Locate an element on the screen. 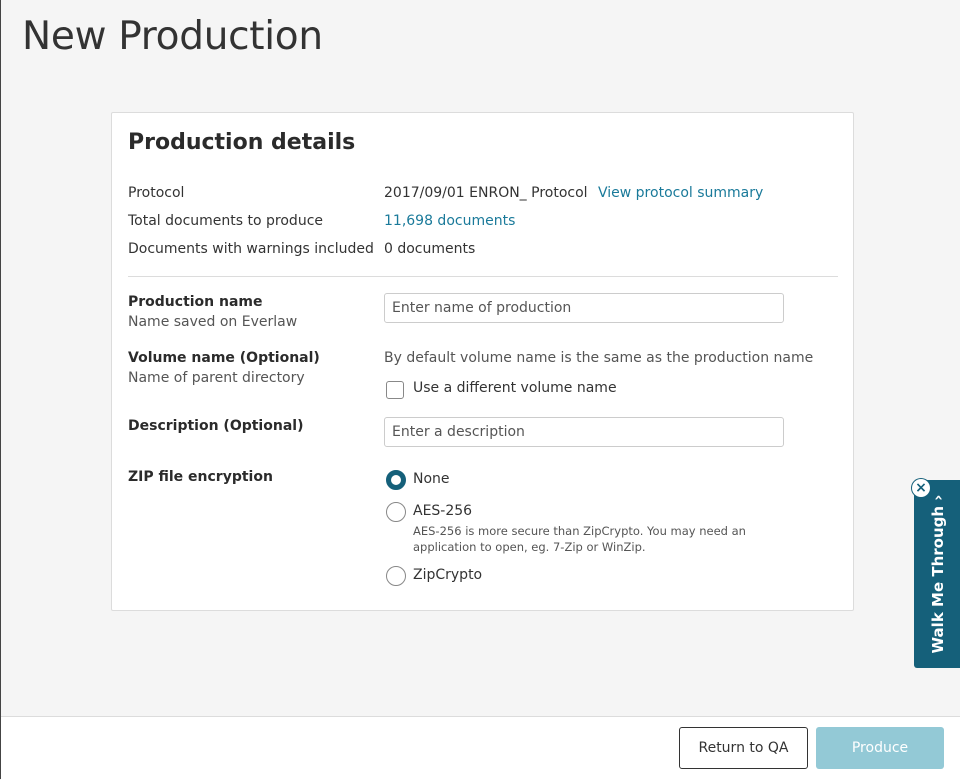 Image resolution: width=960 pixels, height=780 pixels. zip-zipcrypto-label: ZipCrypto is located at coordinates (447, 575).